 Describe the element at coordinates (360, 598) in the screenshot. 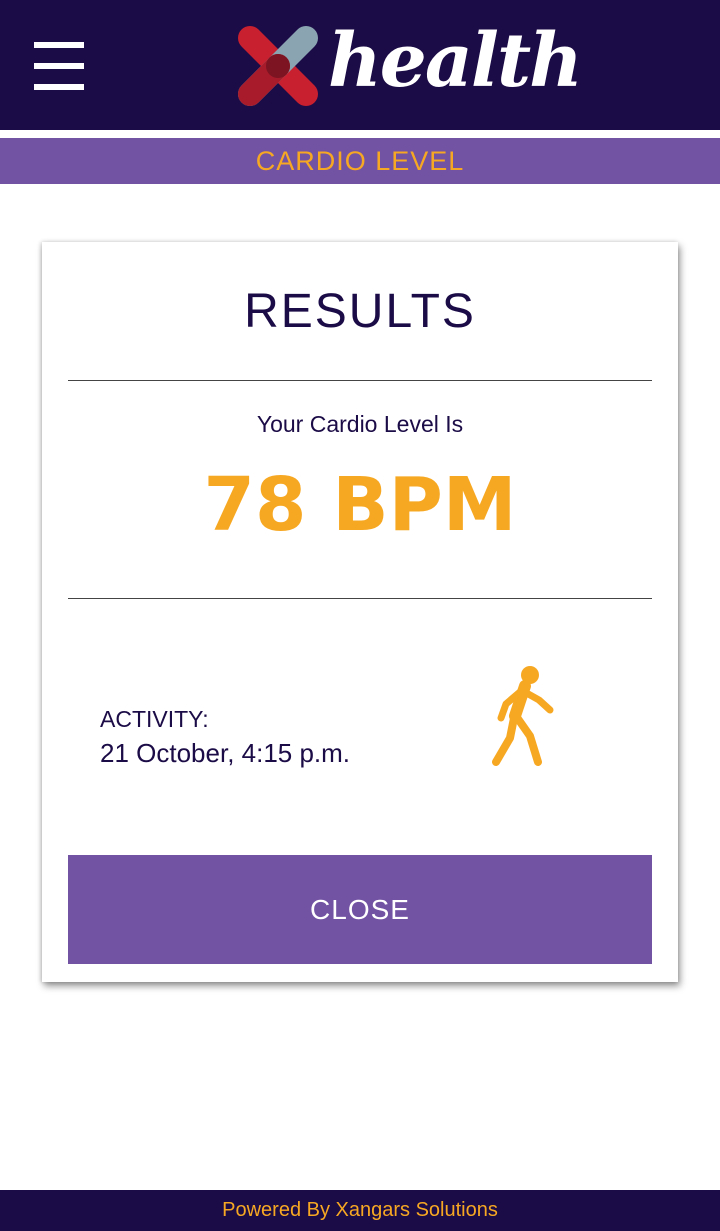

I see `divider-bottom` at that location.